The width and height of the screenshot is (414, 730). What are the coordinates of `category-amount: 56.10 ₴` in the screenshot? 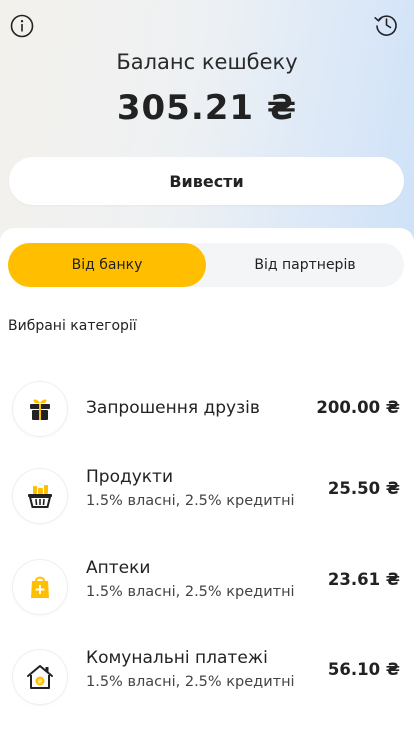 It's located at (363, 669).